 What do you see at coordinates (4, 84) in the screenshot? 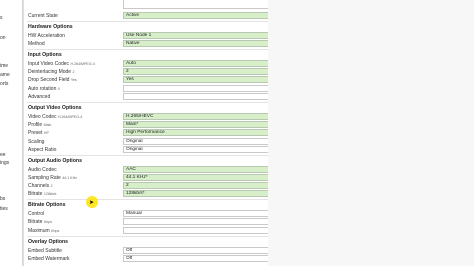
I see `nav-fragment: orts` at bounding box center [4, 84].